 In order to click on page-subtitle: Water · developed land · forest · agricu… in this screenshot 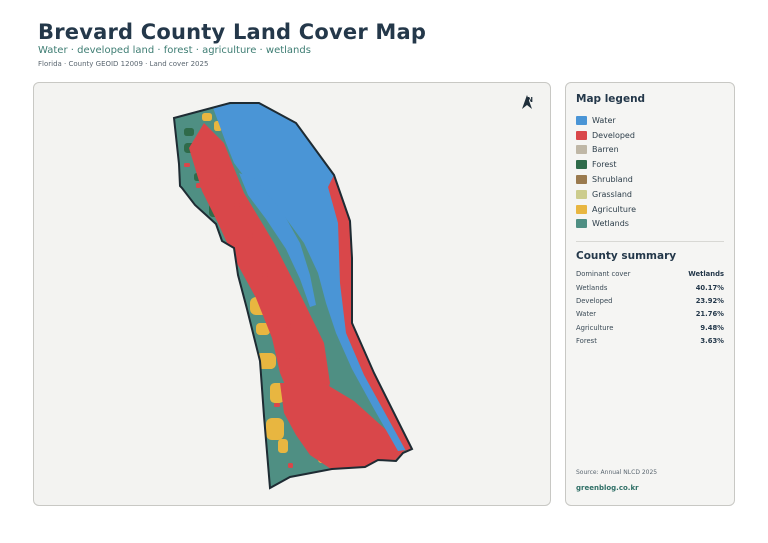, I will do `click(174, 50)`.